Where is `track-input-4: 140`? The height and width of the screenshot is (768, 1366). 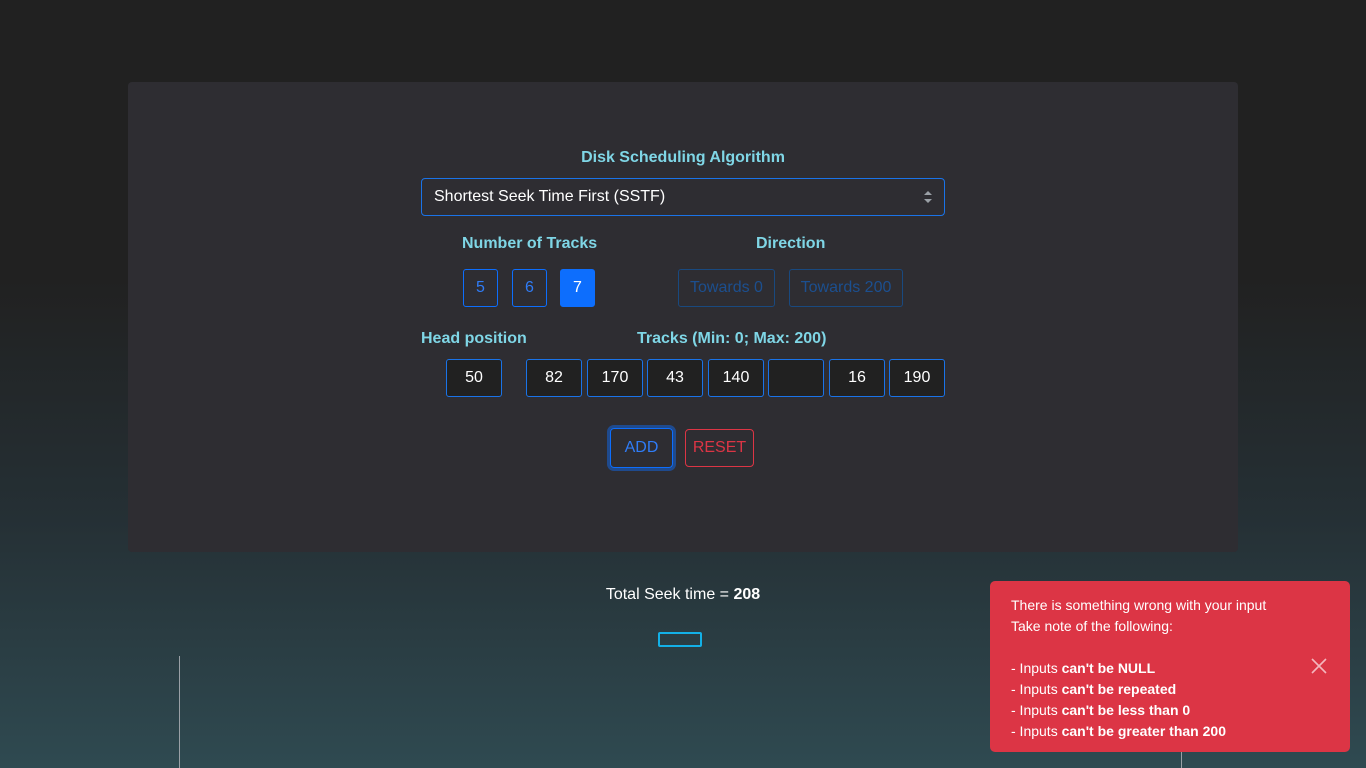
track-input-4: 140 is located at coordinates (736, 378).